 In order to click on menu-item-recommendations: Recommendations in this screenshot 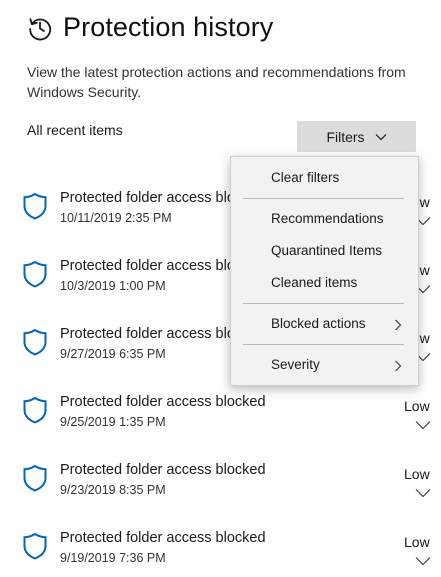, I will do `click(324, 220)`.